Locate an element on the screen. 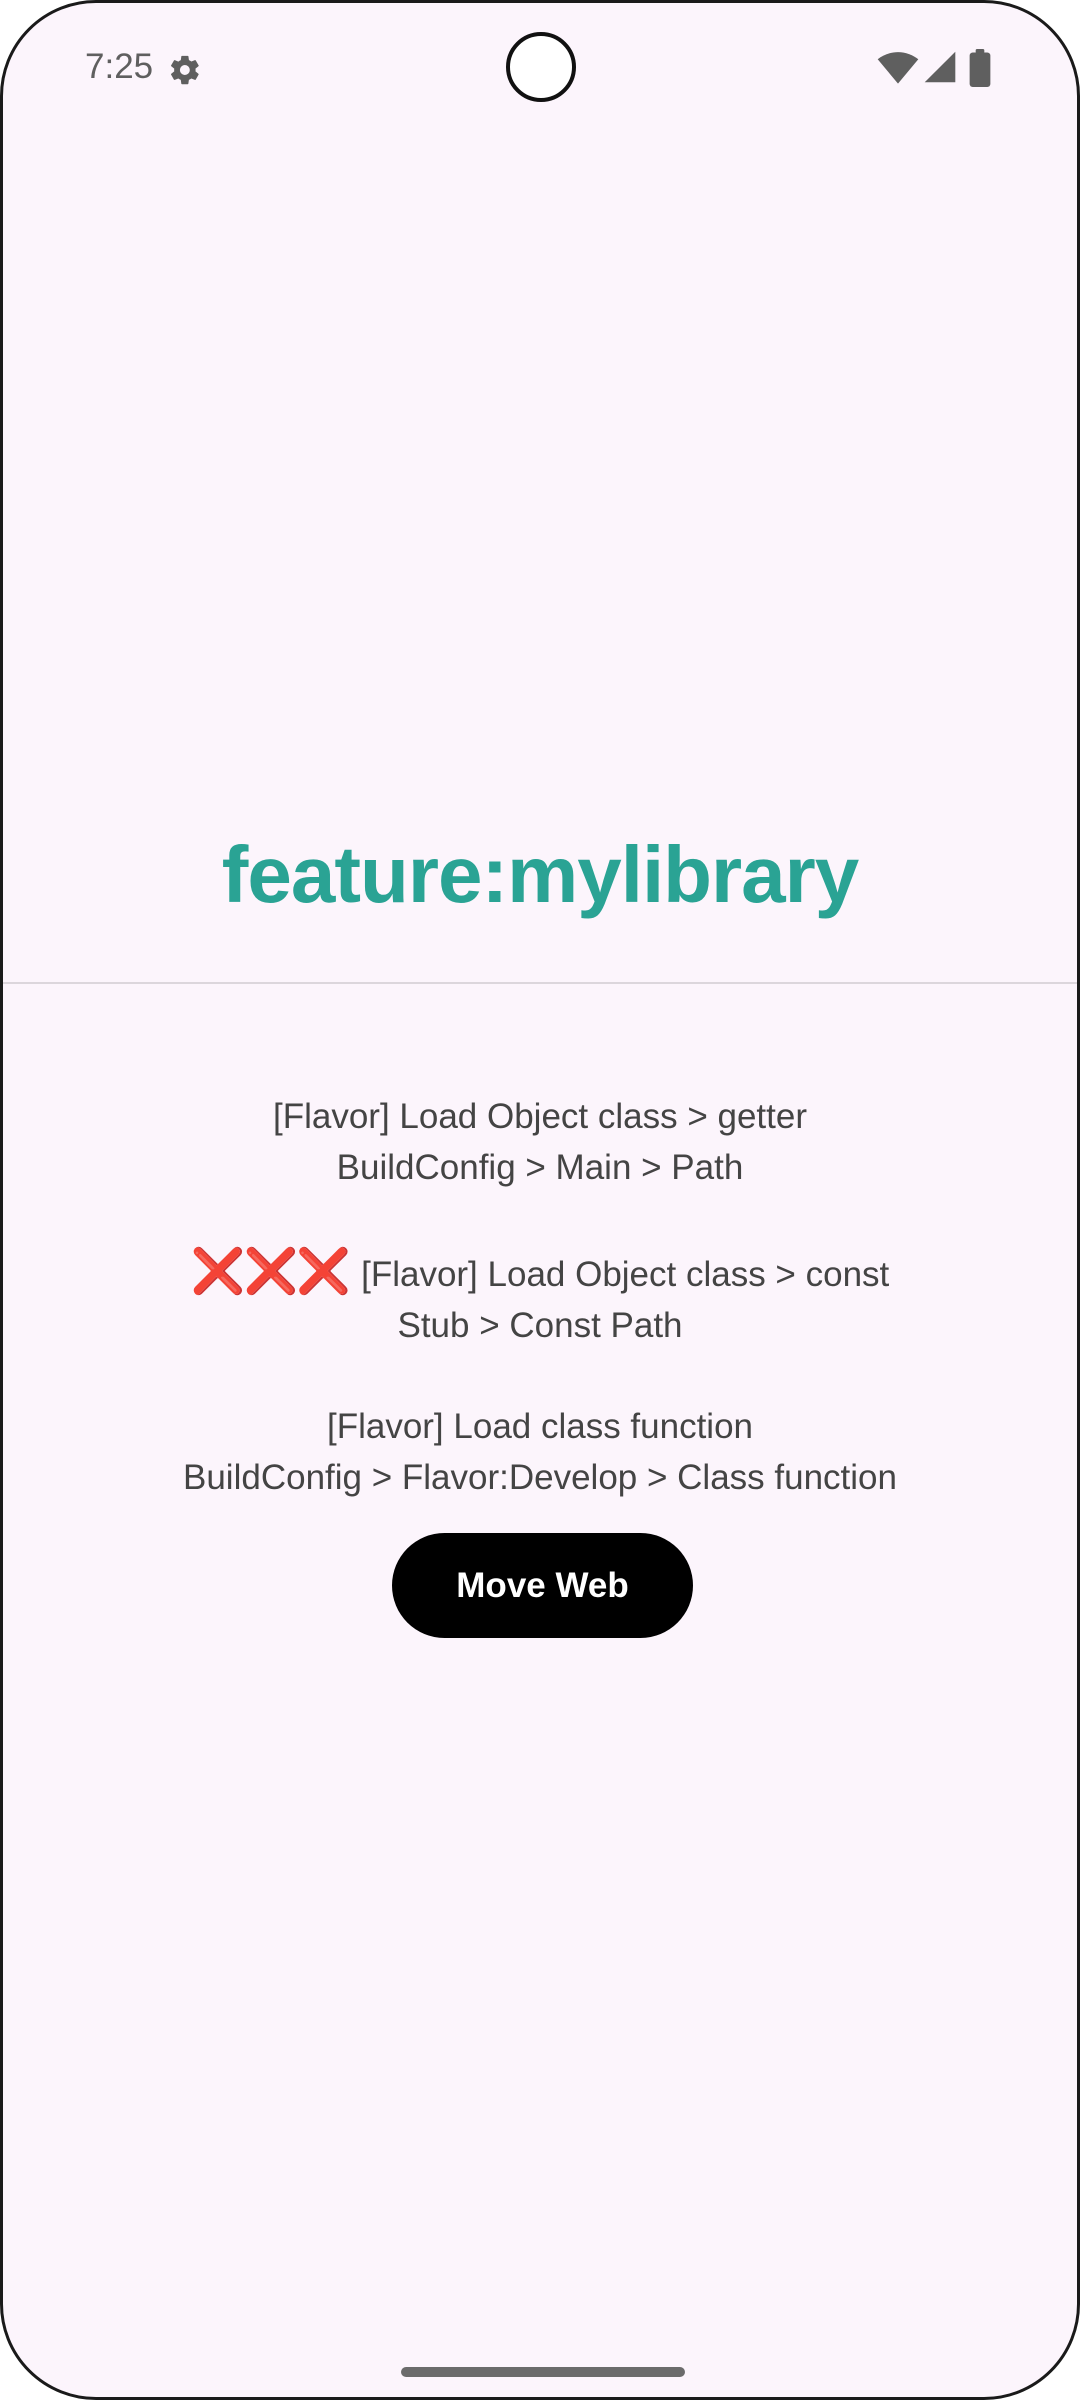  failure-x-icon: ❌❌❌ is located at coordinates (270, 1271).